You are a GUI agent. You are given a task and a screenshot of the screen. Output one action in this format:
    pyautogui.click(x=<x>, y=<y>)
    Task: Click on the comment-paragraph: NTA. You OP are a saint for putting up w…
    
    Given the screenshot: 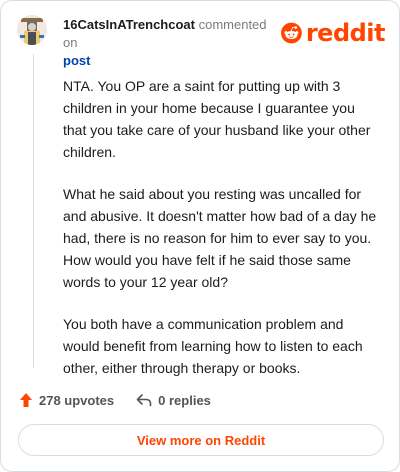 What is the action you would take?
    pyautogui.click(x=217, y=119)
    